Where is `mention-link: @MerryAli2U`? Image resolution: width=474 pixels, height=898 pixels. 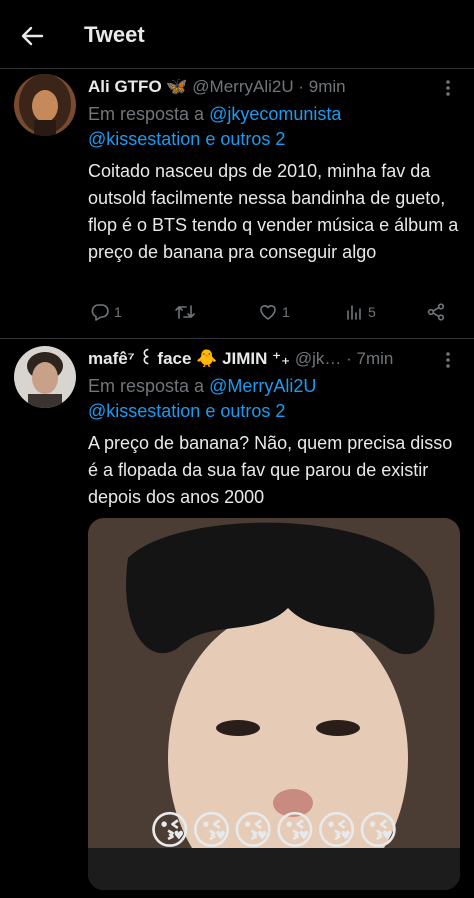 mention-link: @MerryAli2U is located at coordinates (262, 386).